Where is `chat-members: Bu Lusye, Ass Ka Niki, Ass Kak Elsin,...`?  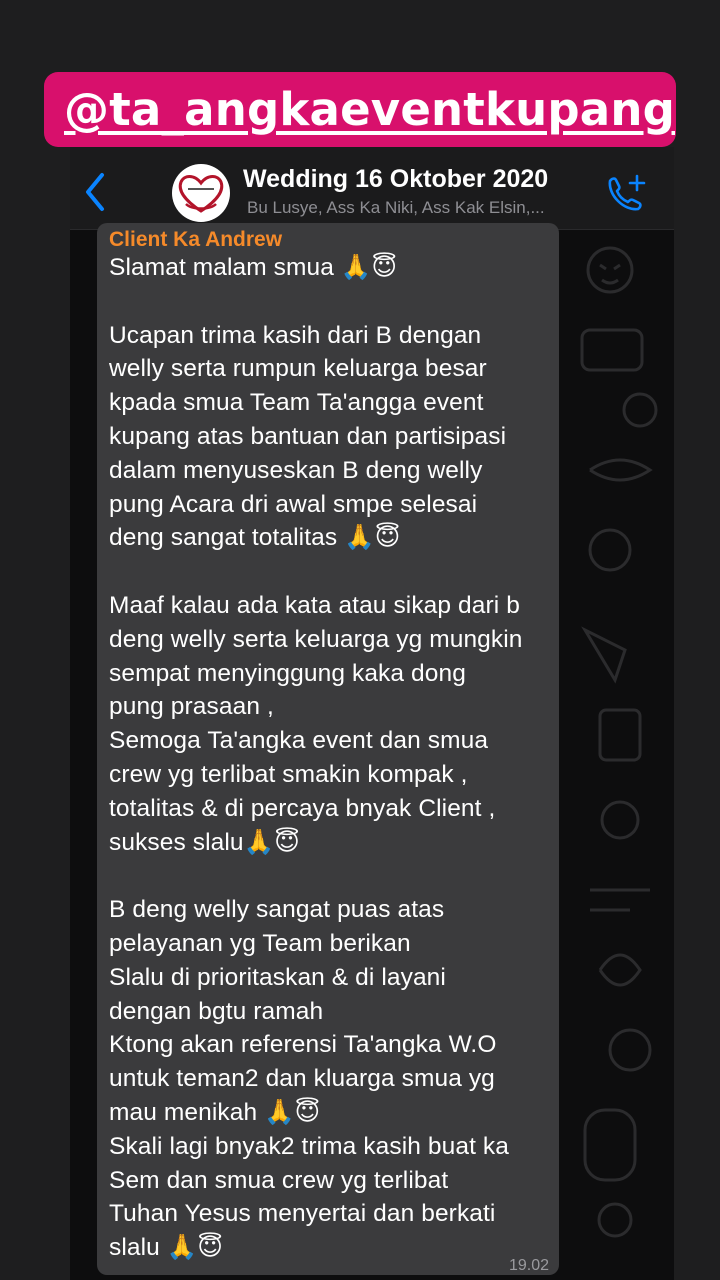 chat-members: Bu Lusye, Ass Ka Niki, Ass Kak Elsin,... is located at coordinates (396, 207).